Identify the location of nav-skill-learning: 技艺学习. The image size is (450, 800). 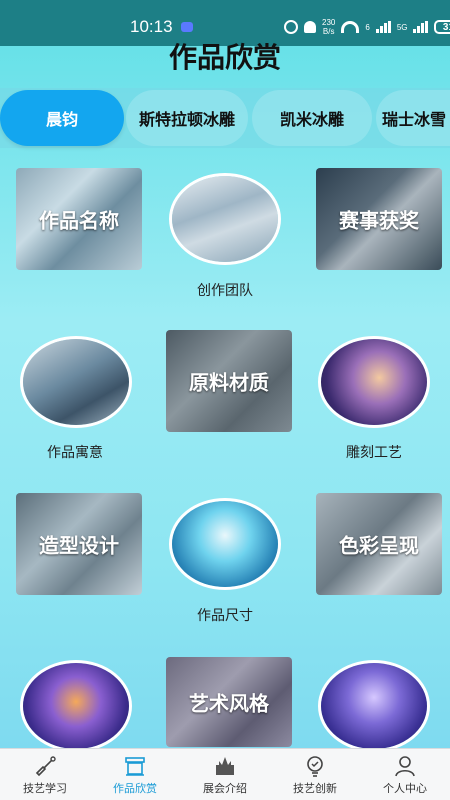
(45, 774).